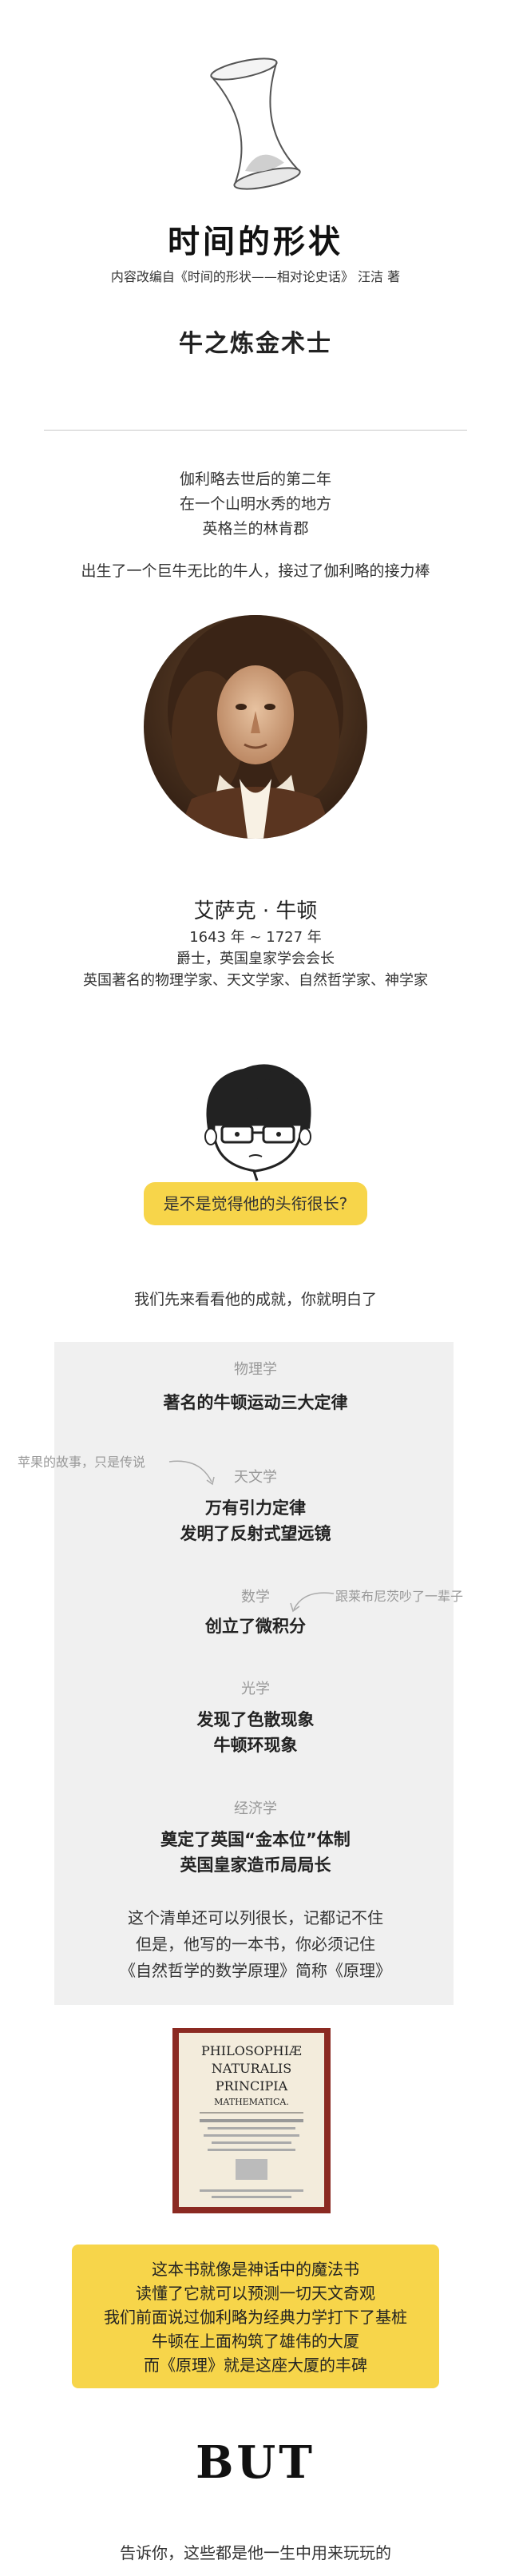  What do you see at coordinates (255, 1917) in the screenshot?
I see `summary-line: 这个清单还可以列很长，记都记不住` at bounding box center [255, 1917].